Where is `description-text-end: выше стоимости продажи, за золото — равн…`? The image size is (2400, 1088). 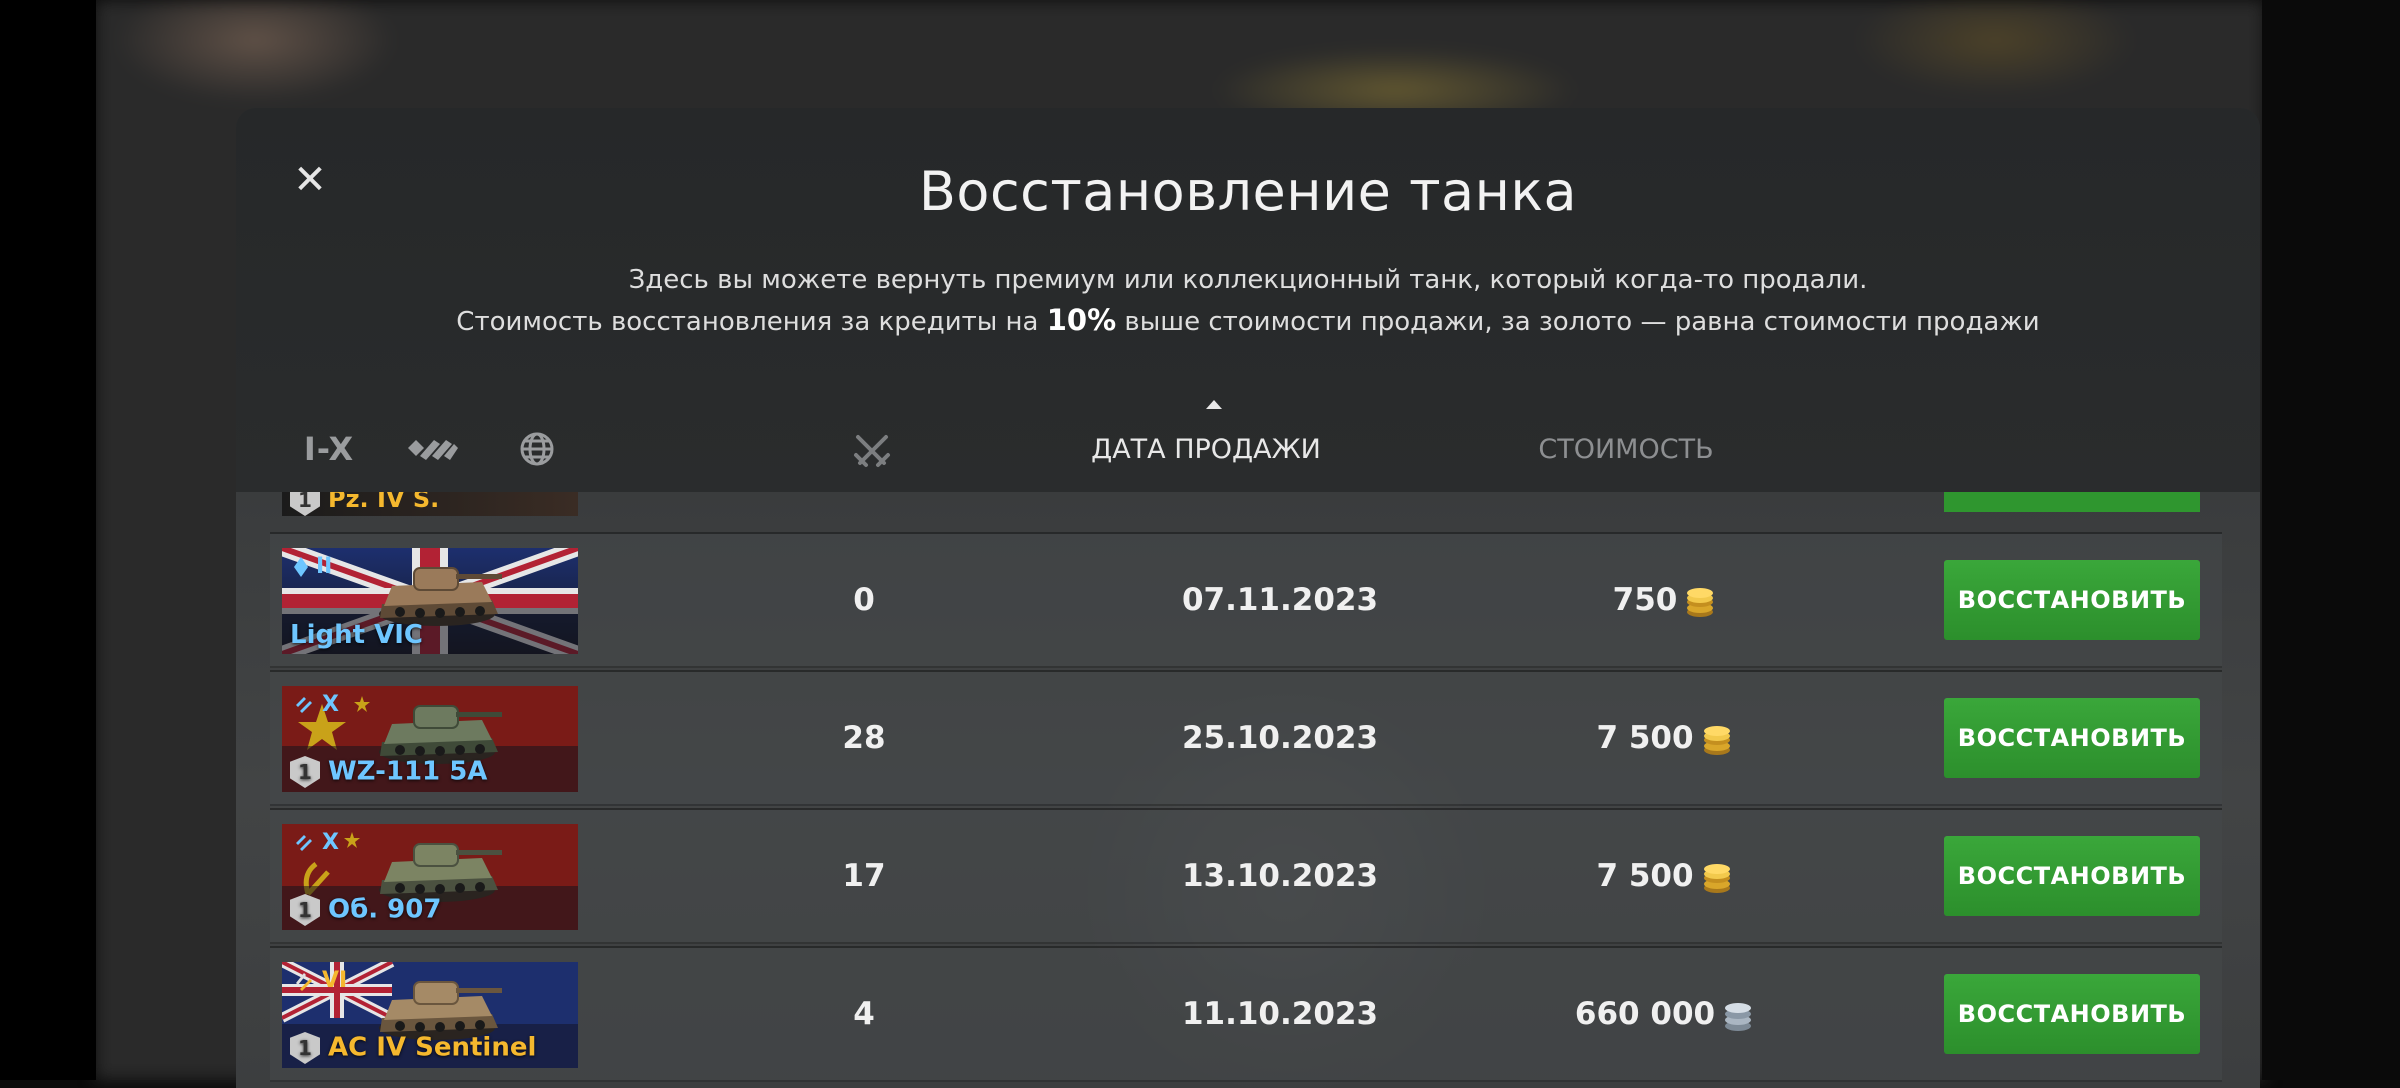
description-text-end: выше стоимости продажи, за золото — равн… is located at coordinates (1578, 322).